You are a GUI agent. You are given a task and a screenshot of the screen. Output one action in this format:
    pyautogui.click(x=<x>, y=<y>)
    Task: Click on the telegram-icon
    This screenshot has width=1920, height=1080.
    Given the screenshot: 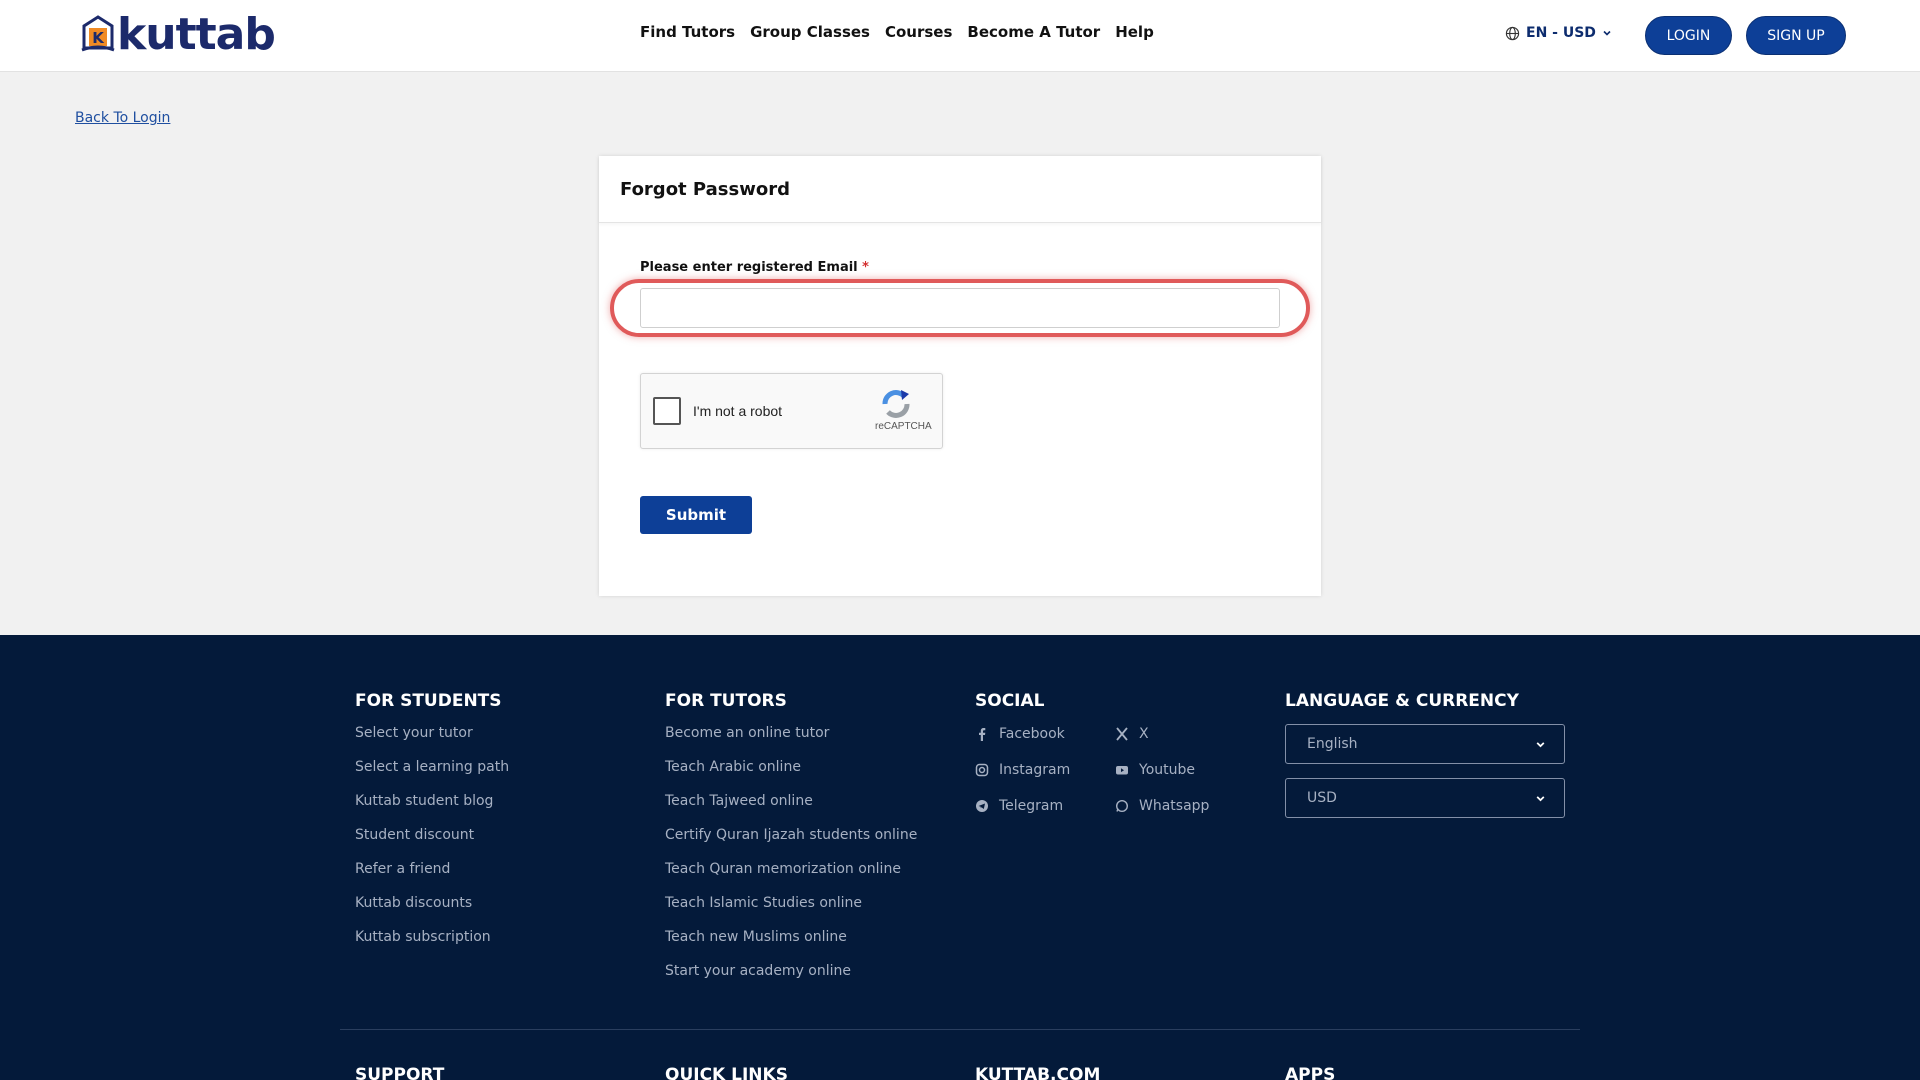 What is the action you would take?
    pyautogui.click(x=982, y=806)
    